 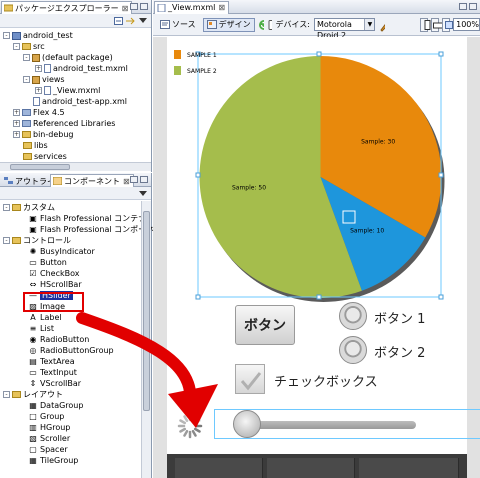 What do you see at coordinates (130, 21) in the screenshot?
I see `link-editor-icon` at bounding box center [130, 21].